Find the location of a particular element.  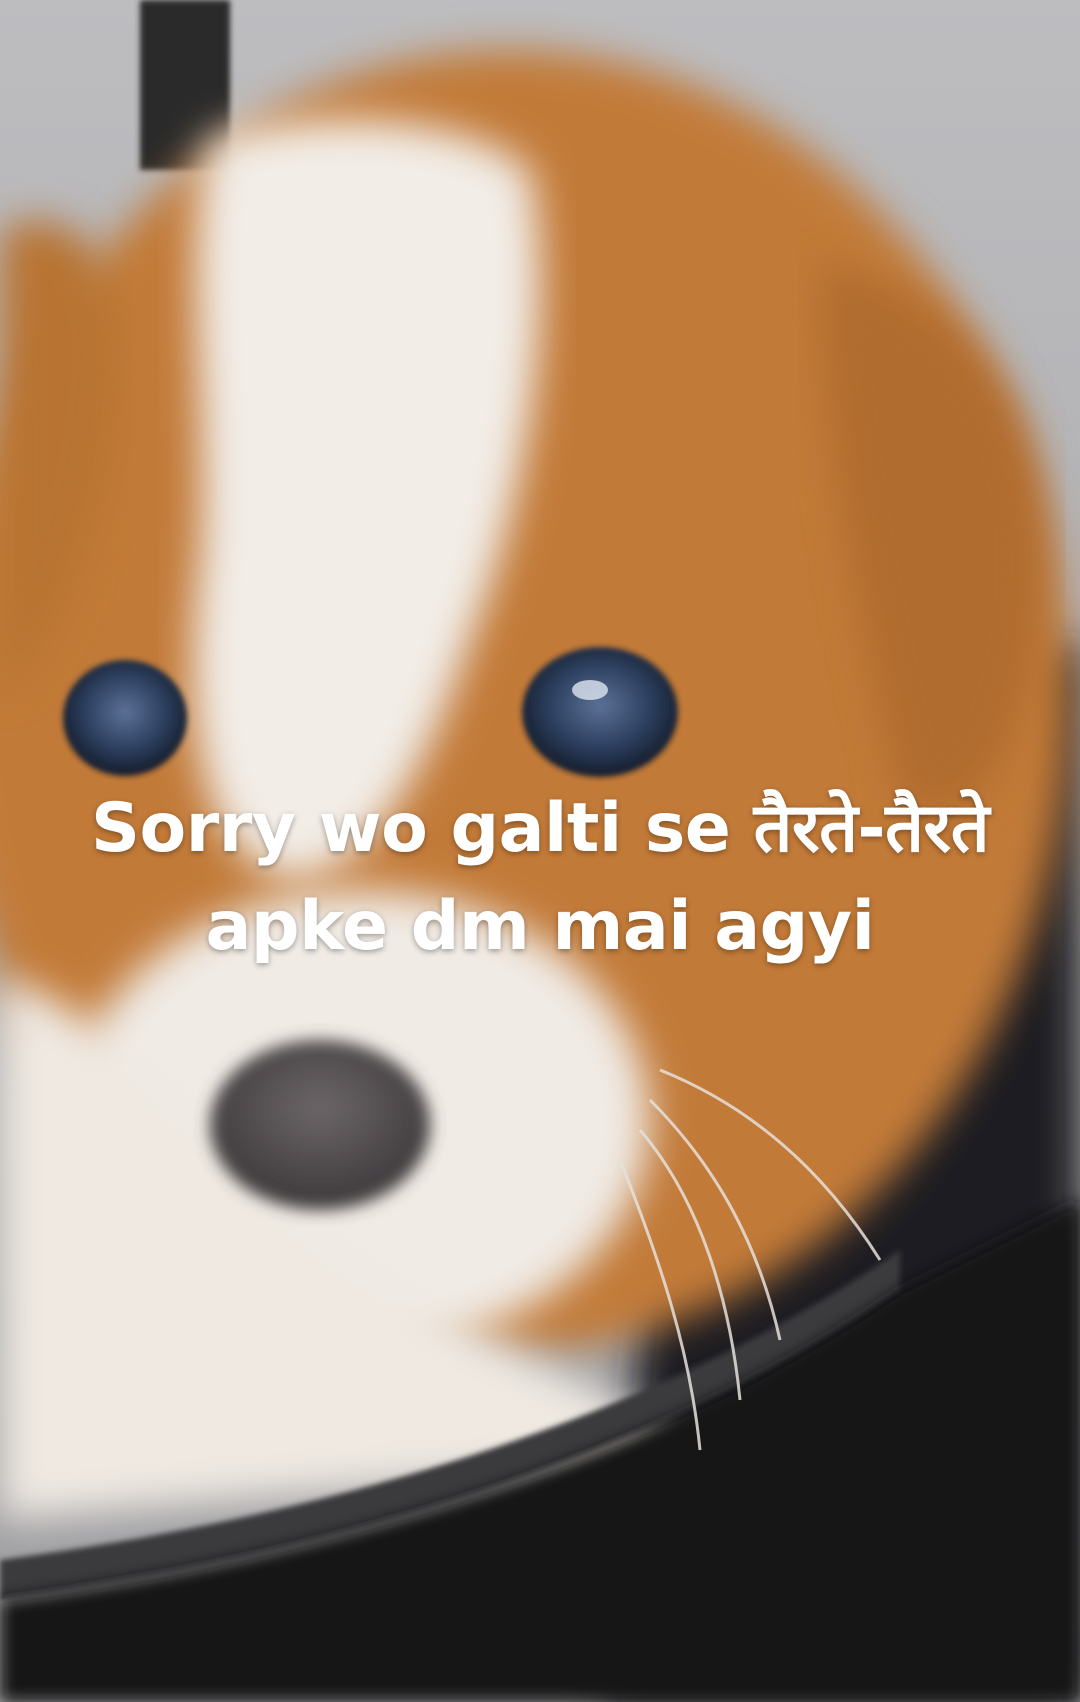

right-eye is located at coordinates (600, 712).